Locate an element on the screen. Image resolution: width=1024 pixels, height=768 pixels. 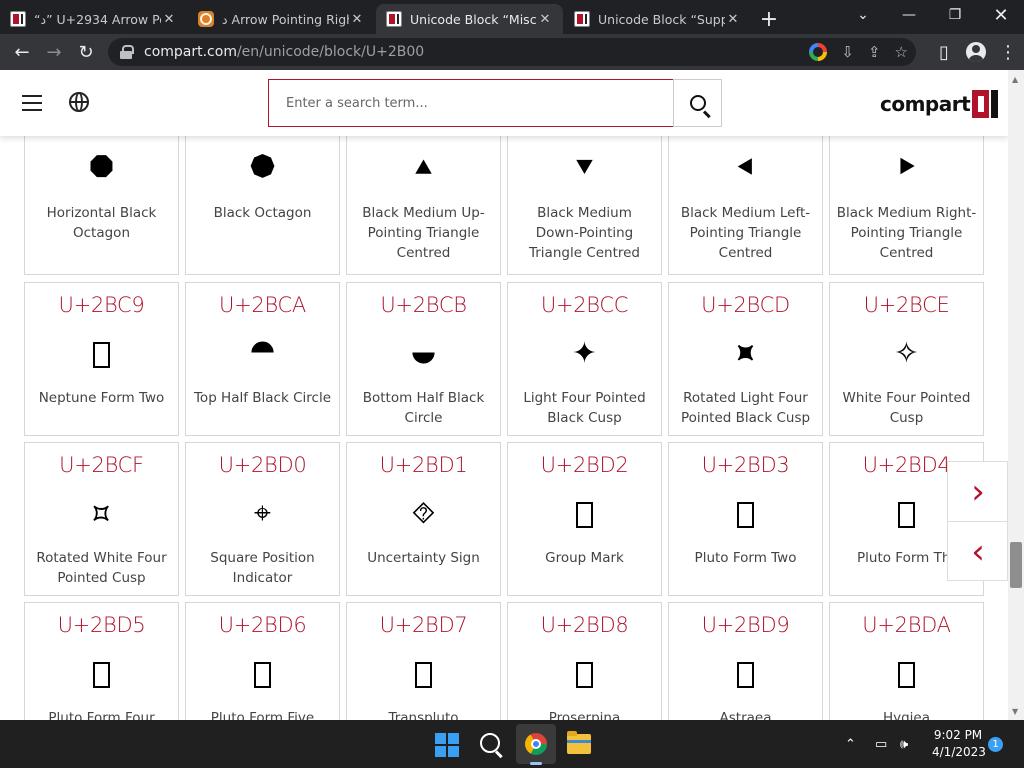
codepoint-label: U+2BD9 is located at coordinates (745, 625).